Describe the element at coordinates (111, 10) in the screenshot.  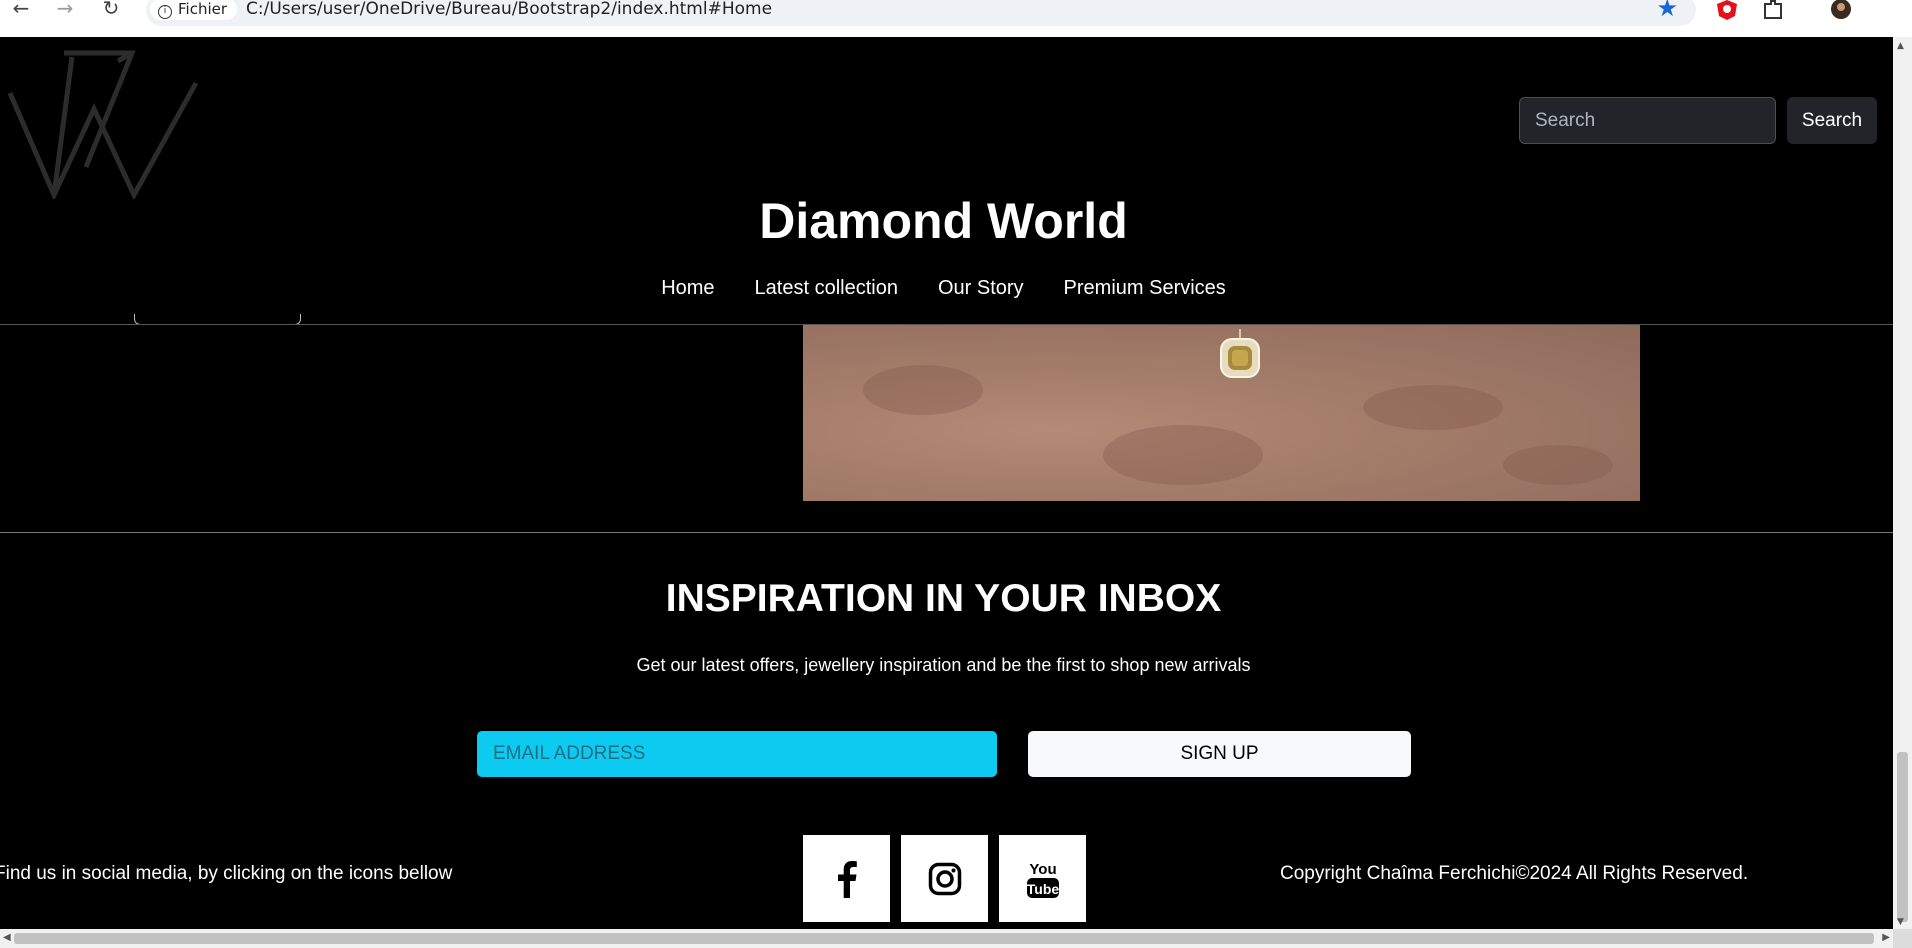
I see `reload-icon: ↻` at that location.